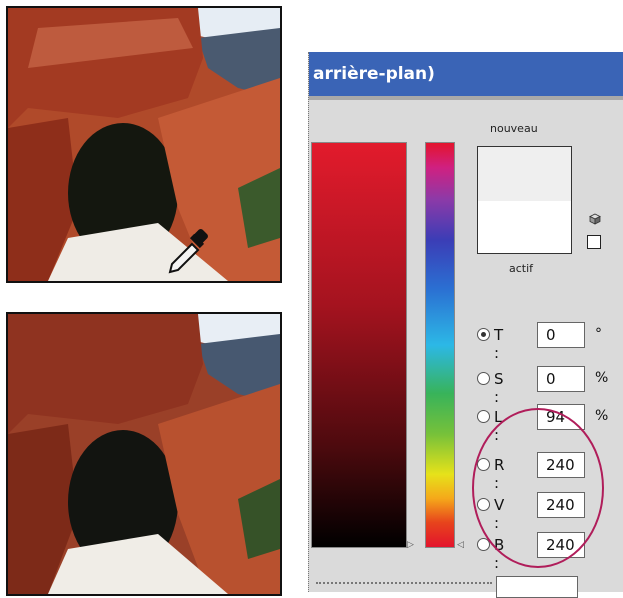 The image size is (623, 598). I want to click on radio-lightness, so click(483, 416).